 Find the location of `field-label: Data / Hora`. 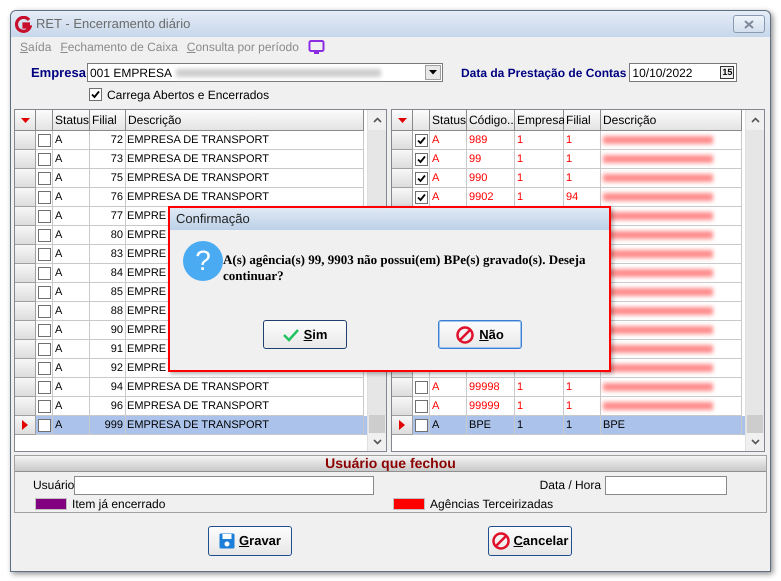

field-label: Data / Hora is located at coordinates (570, 485).